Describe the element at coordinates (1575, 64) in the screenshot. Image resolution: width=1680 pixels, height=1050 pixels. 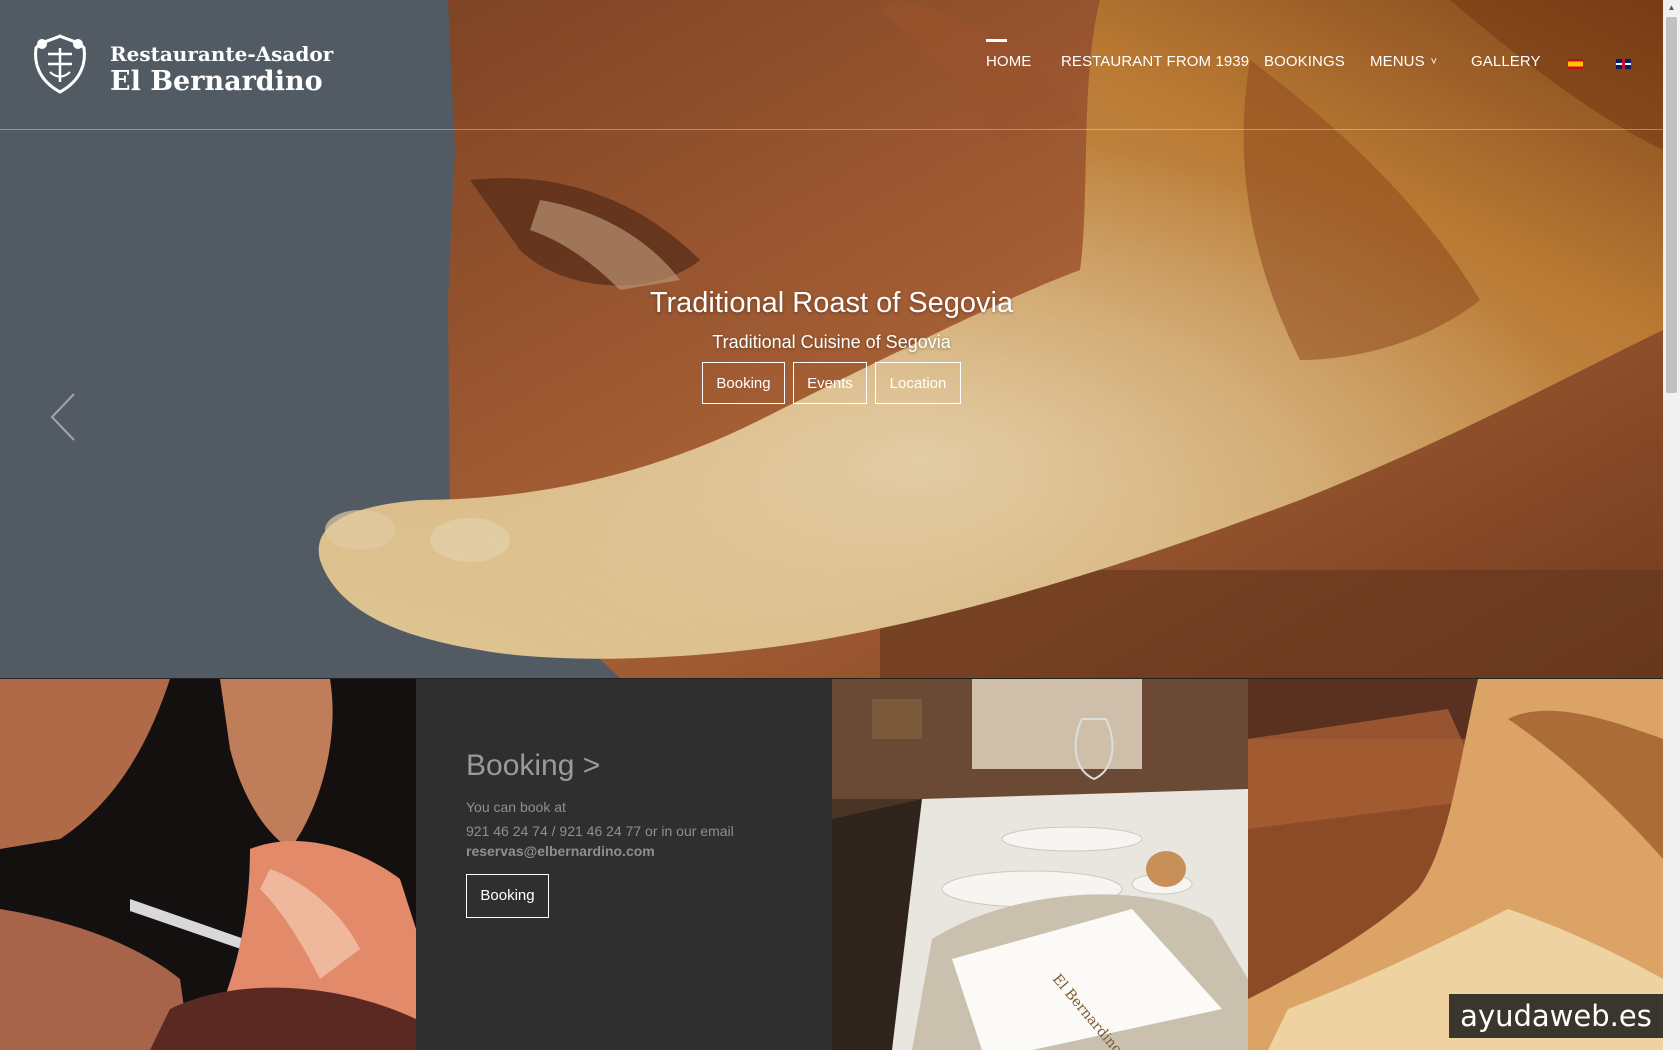
I see `flag-es-icon` at that location.